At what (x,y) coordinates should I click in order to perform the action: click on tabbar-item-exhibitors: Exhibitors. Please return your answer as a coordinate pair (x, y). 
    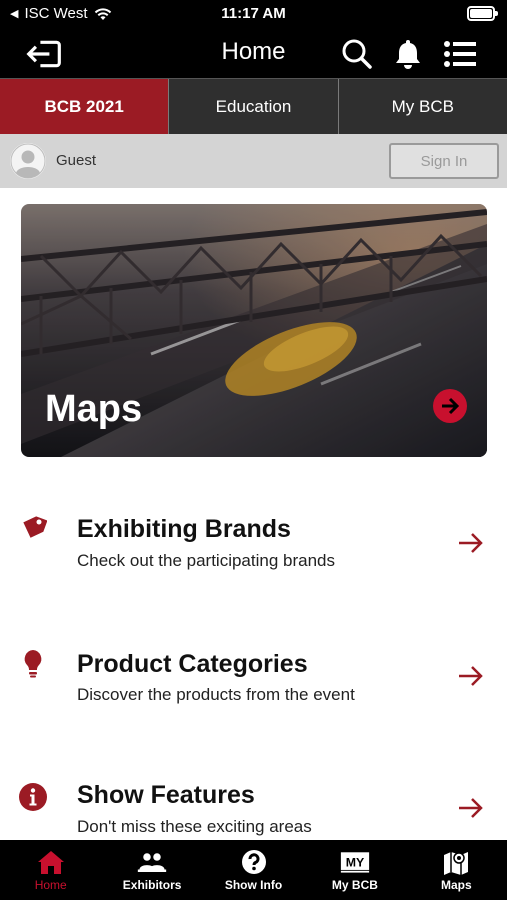
    Looking at the image, I should click on (151, 870).